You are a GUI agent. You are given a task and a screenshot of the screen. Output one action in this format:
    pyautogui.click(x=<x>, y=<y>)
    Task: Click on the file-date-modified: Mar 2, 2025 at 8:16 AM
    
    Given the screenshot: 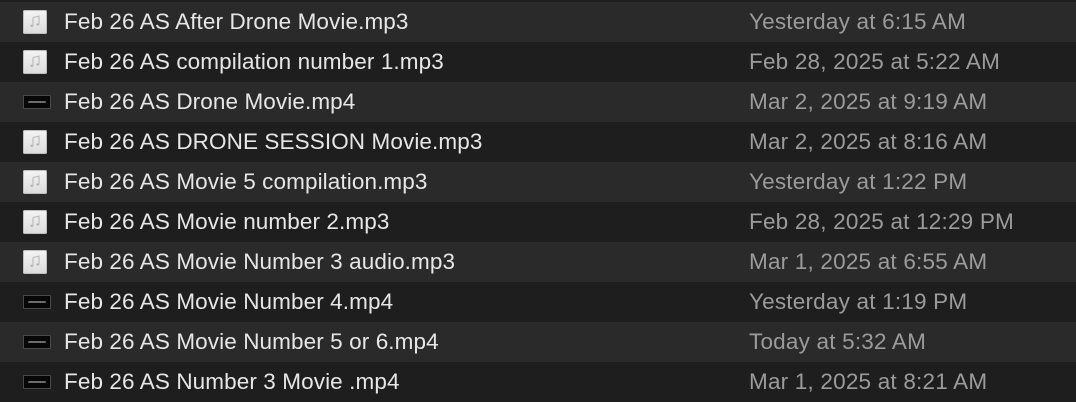 What is the action you would take?
    pyautogui.click(x=868, y=141)
    